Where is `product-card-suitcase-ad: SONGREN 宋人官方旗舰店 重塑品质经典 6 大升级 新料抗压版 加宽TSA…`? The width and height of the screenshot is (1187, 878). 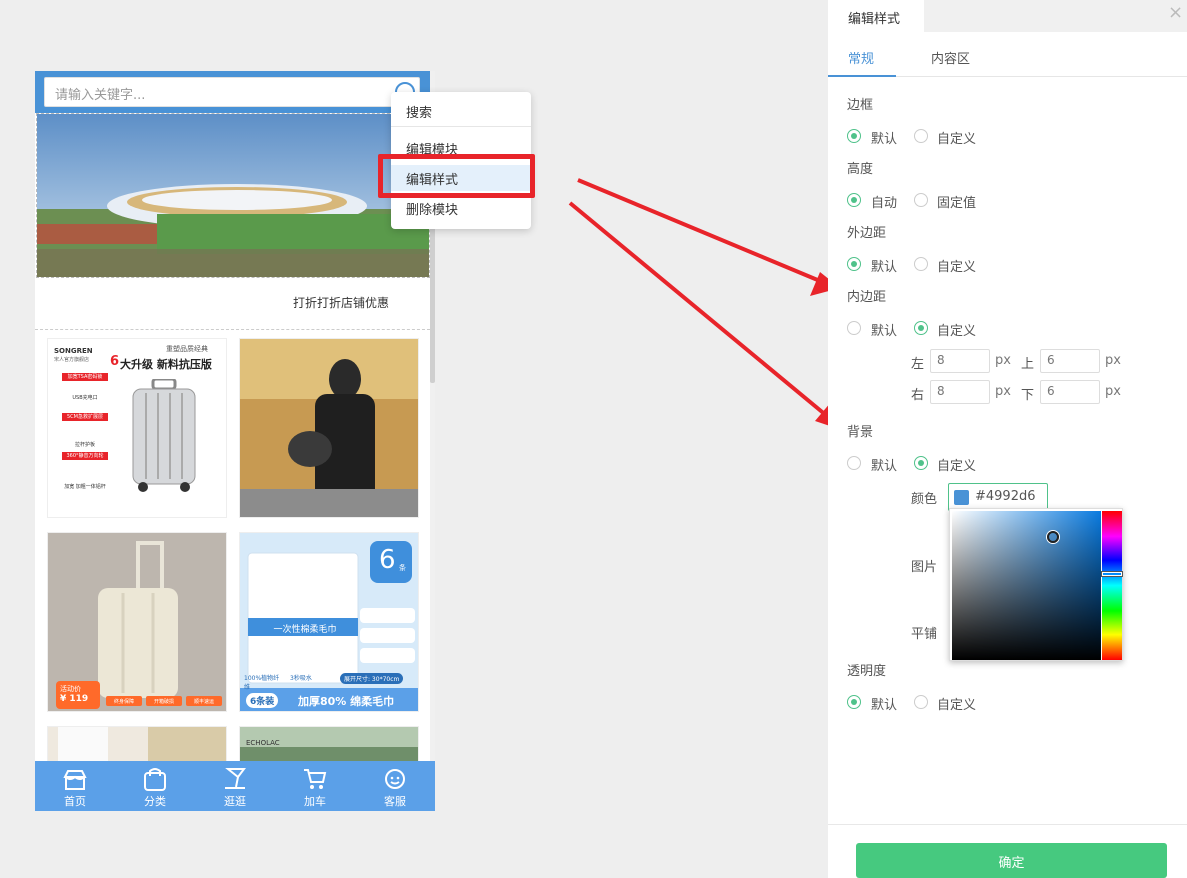
product-card-suitcase-ad: SONGREN 宋人官方旗舰店 重塑品质经典 6 大升级 新料抗压版 加宽TSA… is located at coordinates (137, 428).